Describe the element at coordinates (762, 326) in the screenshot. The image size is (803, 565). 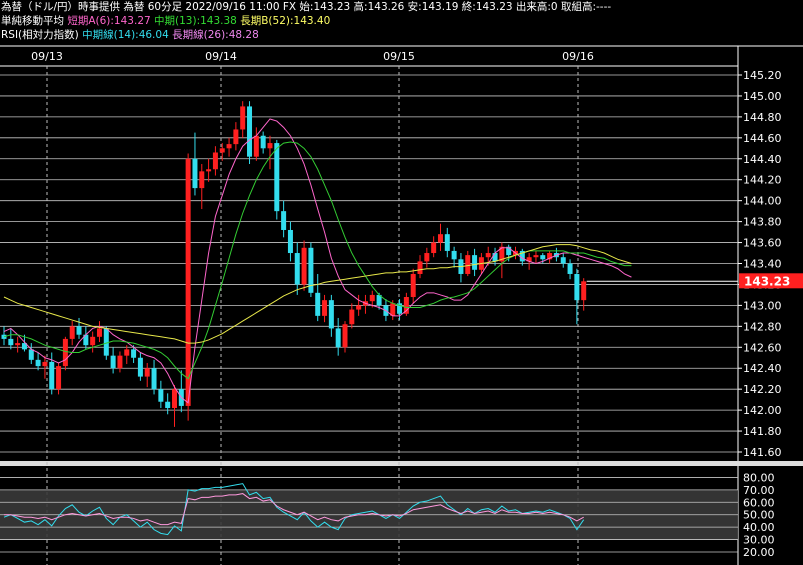
I see `price-tick-label: 142.80` at that location.